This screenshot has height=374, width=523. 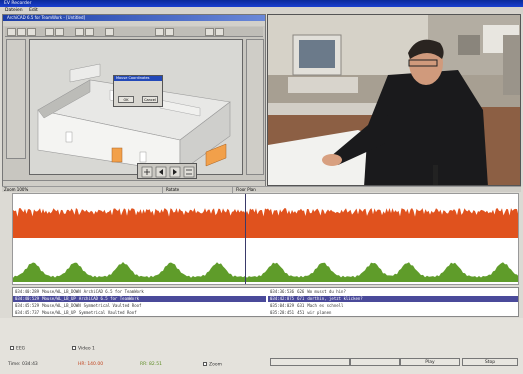 I want to click on log-row: 034:42:875 671 dorthin, jetzt klicken?, so click(x=393, y=299).